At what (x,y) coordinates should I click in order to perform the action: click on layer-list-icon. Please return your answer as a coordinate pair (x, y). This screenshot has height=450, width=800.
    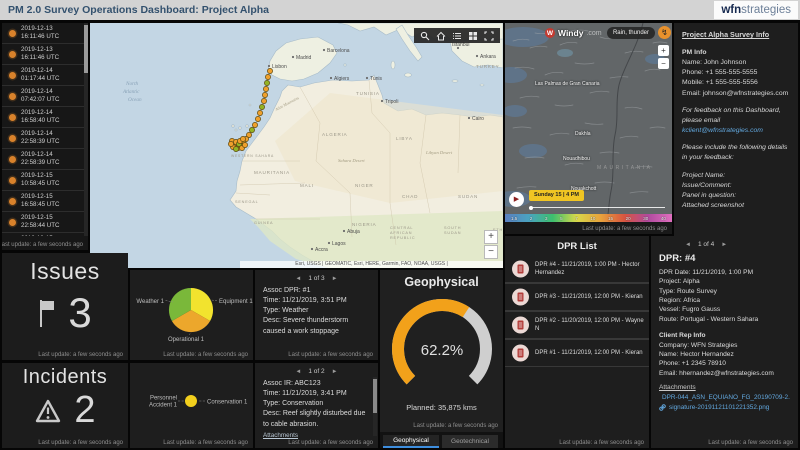
    Looking at the image, I should click on (457, 36).